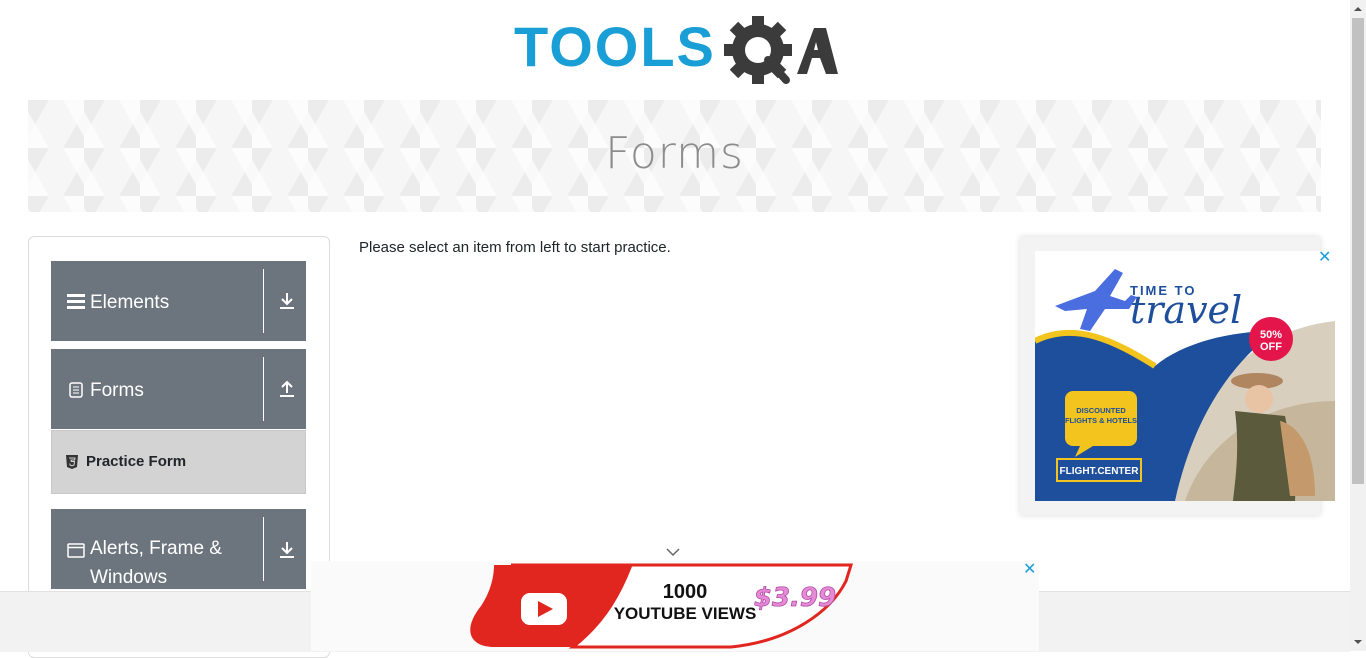  What do you see at coordinates (76, 301) in the screenshot?
I see `hamburger-icon` at bounding box center [76, 301].